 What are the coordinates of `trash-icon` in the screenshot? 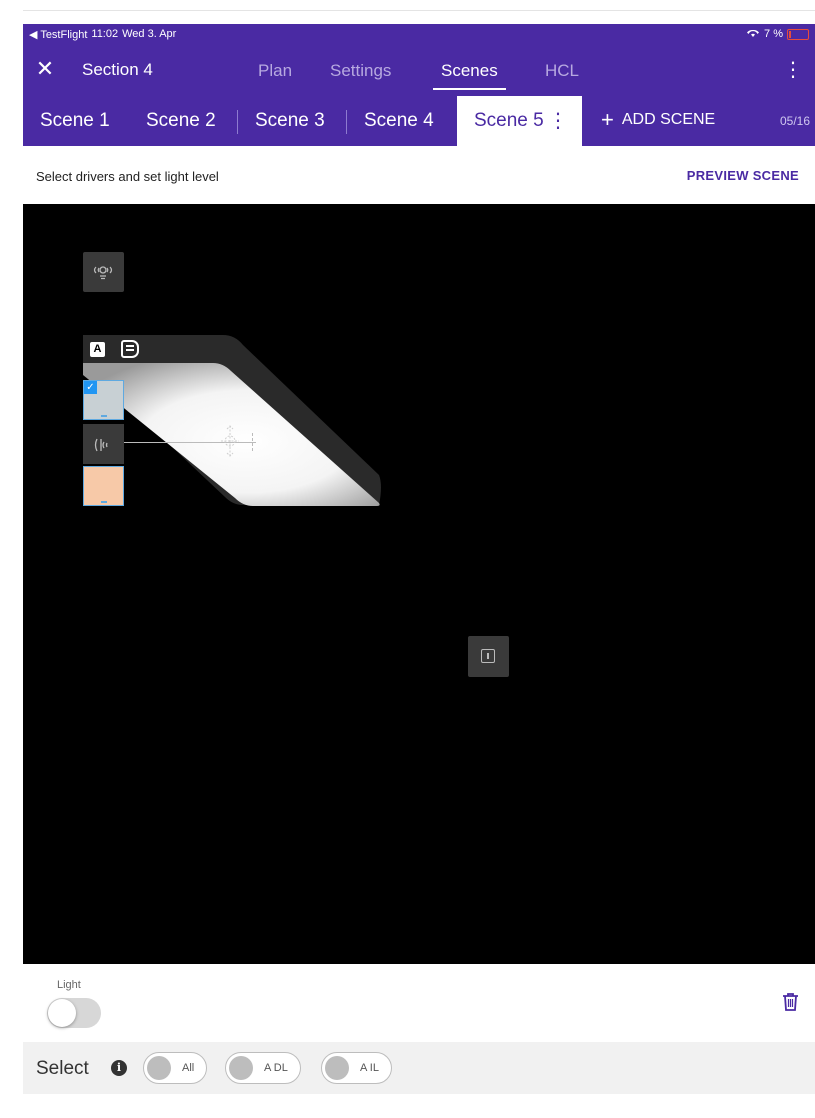 It's located at (790, 1002).